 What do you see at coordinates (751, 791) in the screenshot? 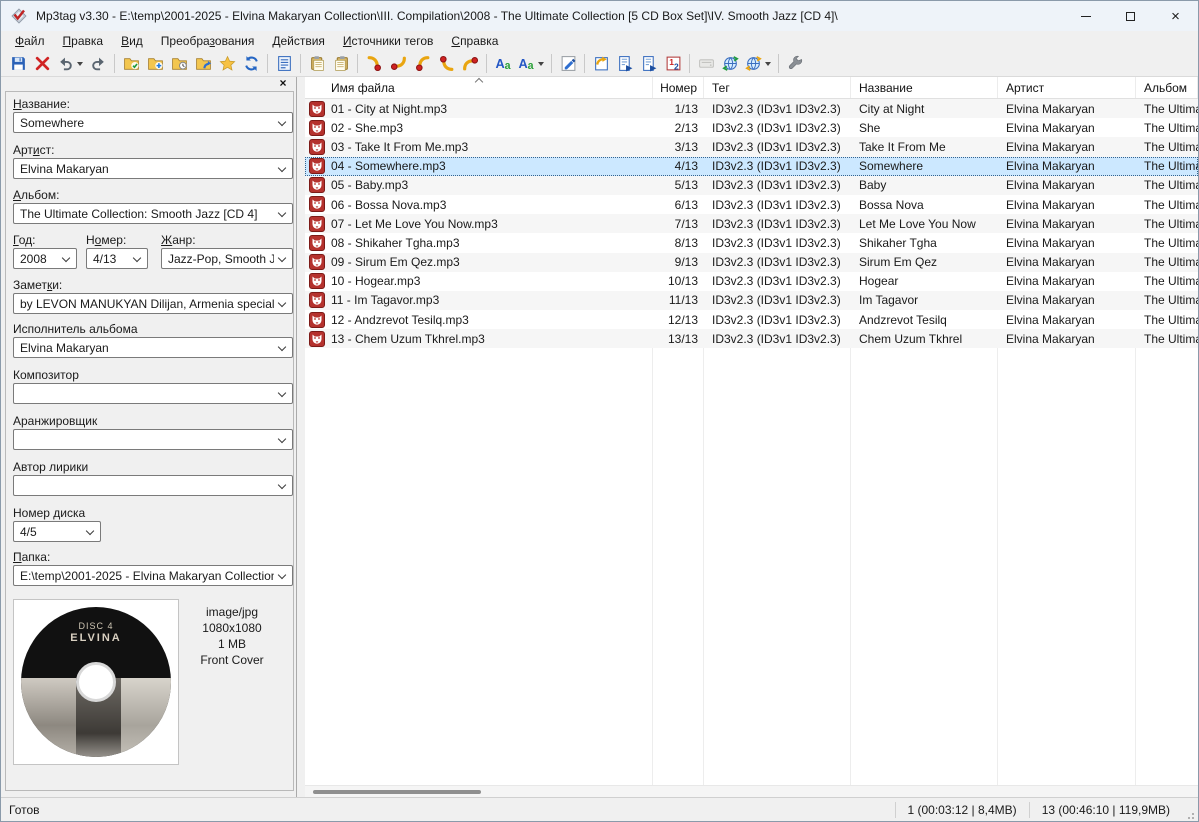
I see `horizontal-scrollbar` at bounding box center [751, 791].